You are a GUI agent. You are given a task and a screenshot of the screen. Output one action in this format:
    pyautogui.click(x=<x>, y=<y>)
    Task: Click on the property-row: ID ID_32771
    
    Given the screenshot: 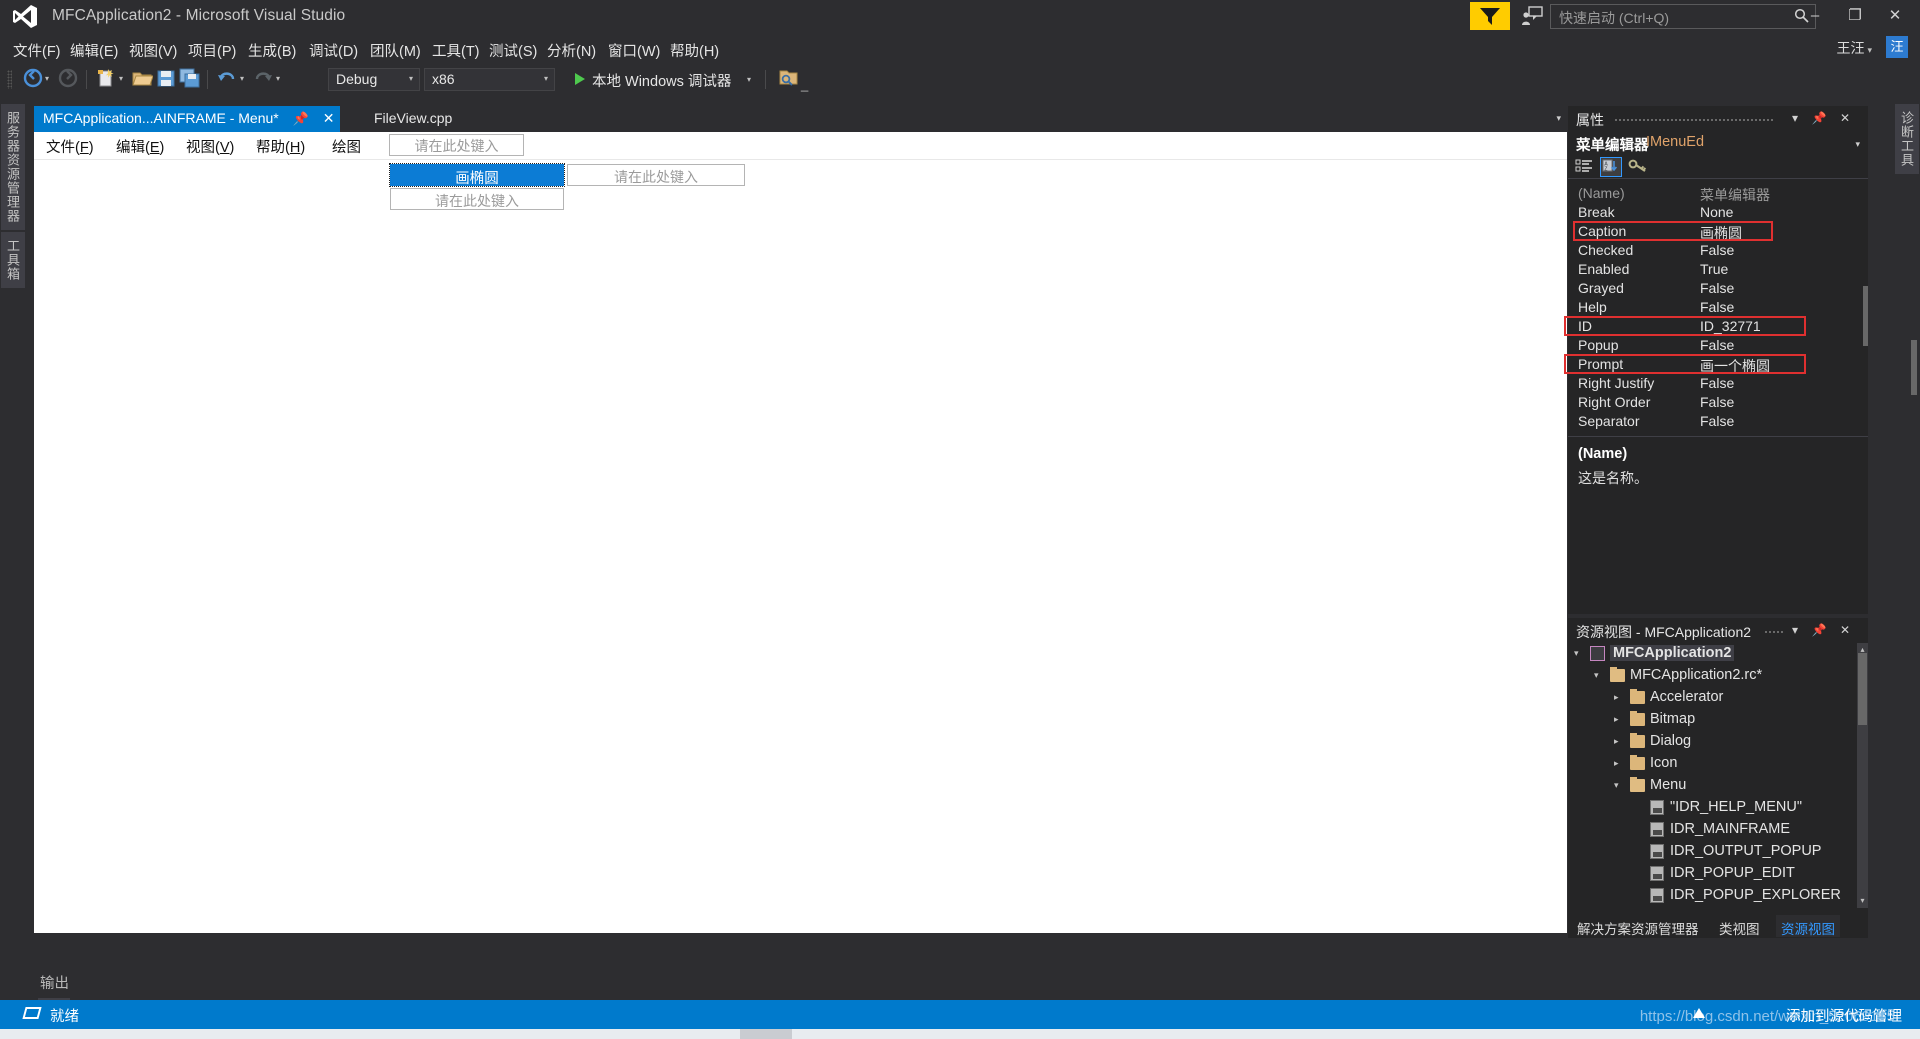 What is the action you would take?
    pyautogui.click(x=1718, y=326)
    